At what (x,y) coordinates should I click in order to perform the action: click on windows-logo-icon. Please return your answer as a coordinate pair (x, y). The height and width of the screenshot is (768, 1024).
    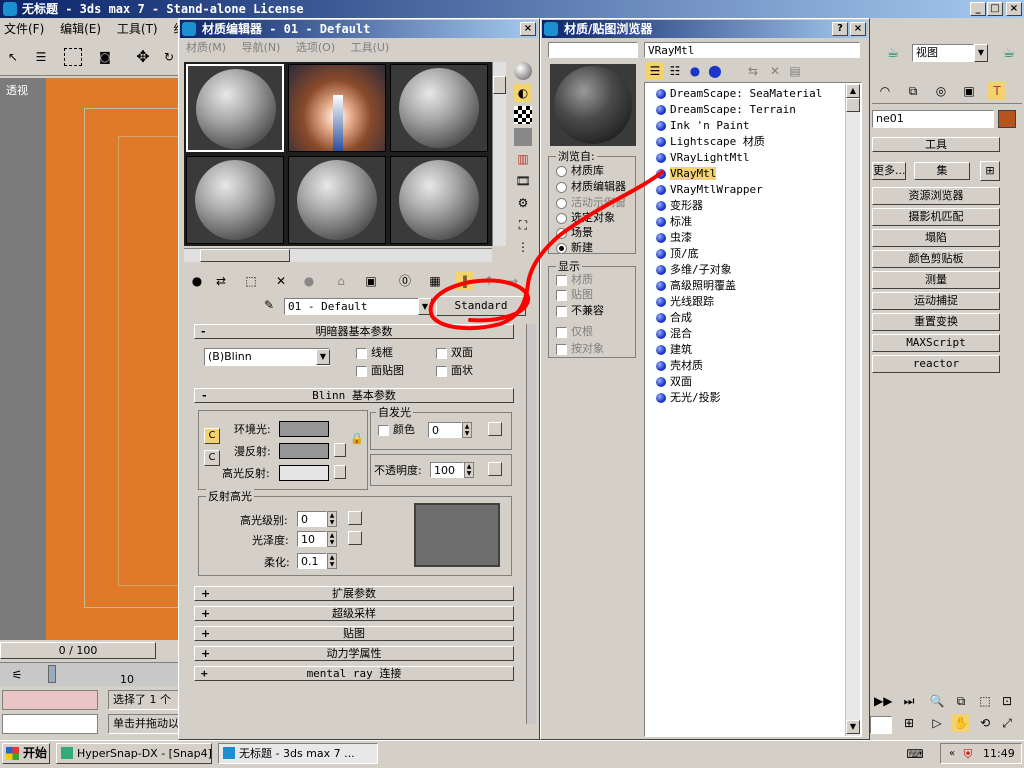
    Looking at the image, I should click on (12, 753).